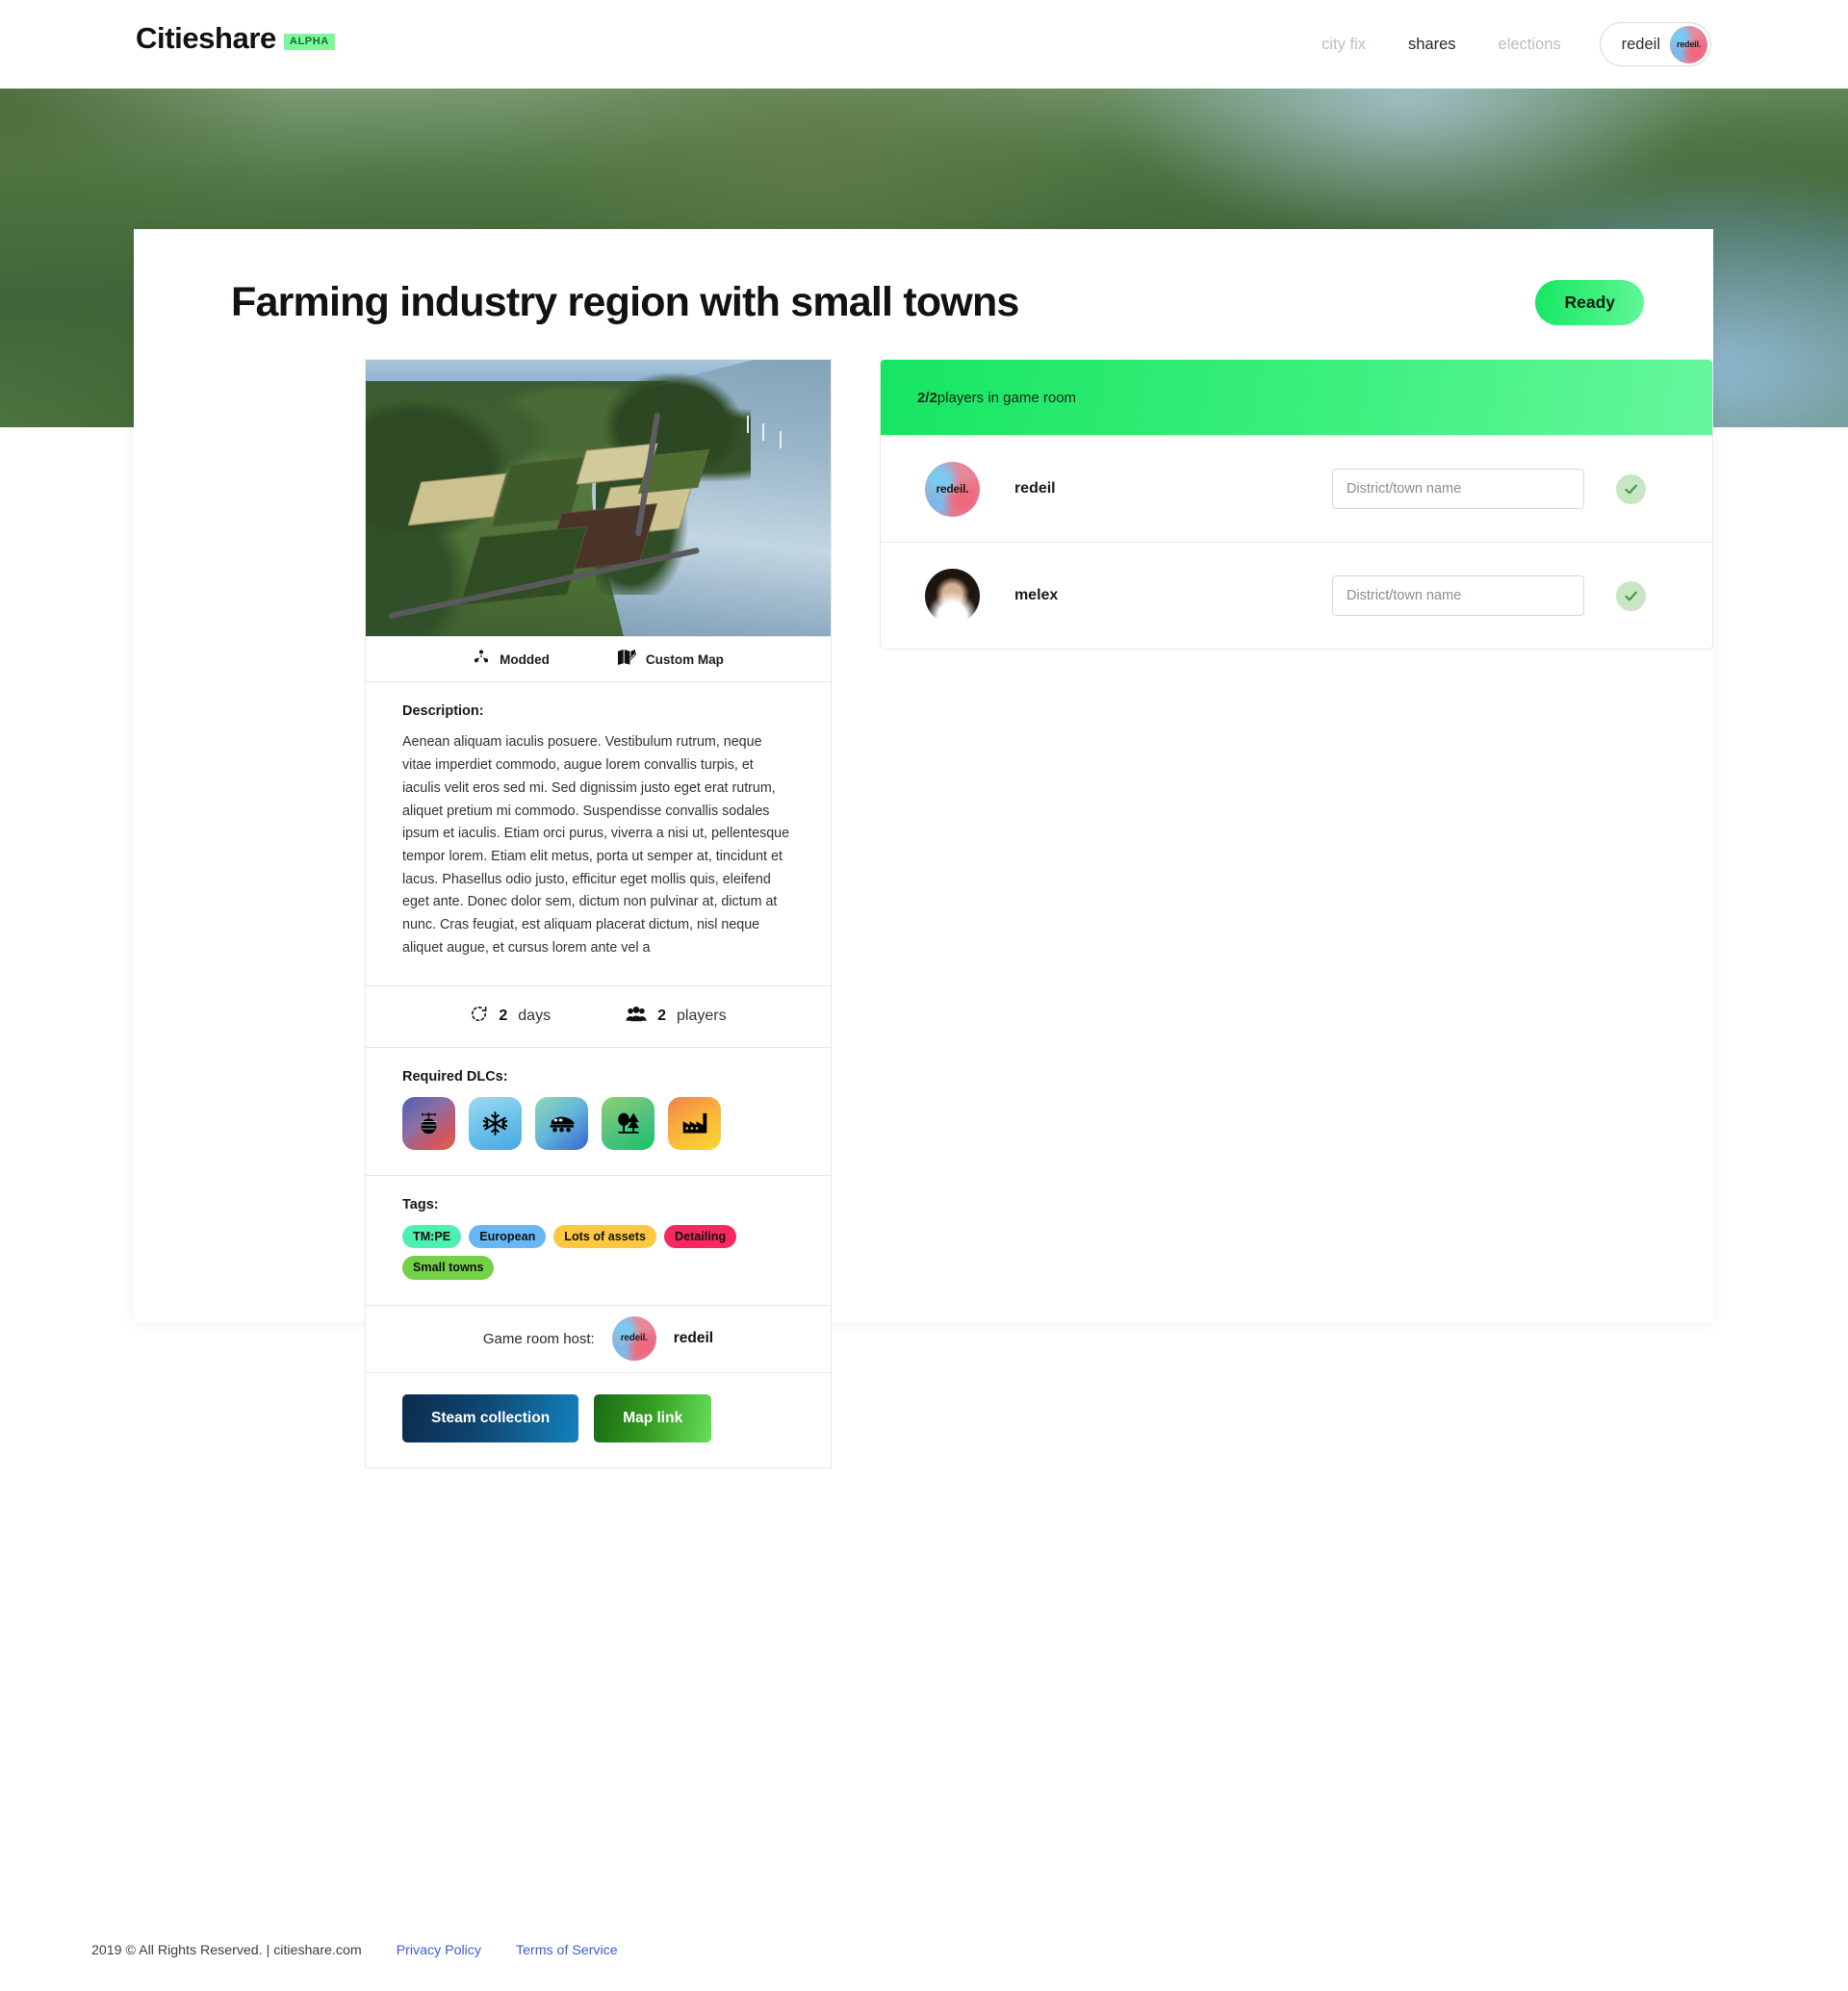 Image resolution: width=1848 pixels, height=1991 pixels. What do you see at coordinates (1296, 596) in the screenshot?
I see `player-row: melex` at bounding box center [1296, 596].